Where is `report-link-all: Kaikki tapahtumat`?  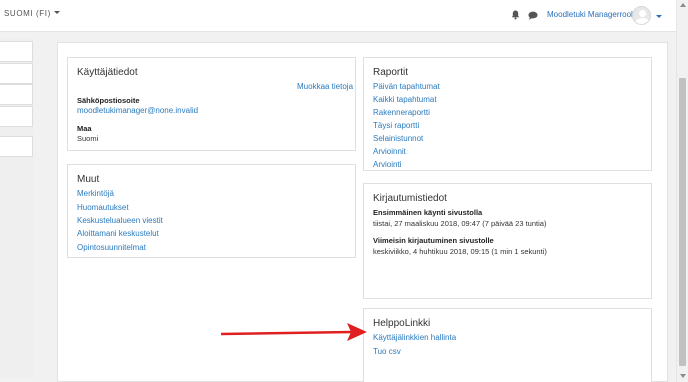
report-link-all: Kaikki tapahtumat is located at coordinates (405, 99).